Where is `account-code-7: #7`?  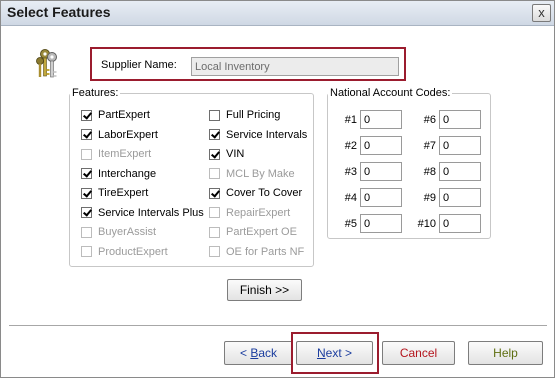 account-code-7: #7 is located at coordinates (446, 145).